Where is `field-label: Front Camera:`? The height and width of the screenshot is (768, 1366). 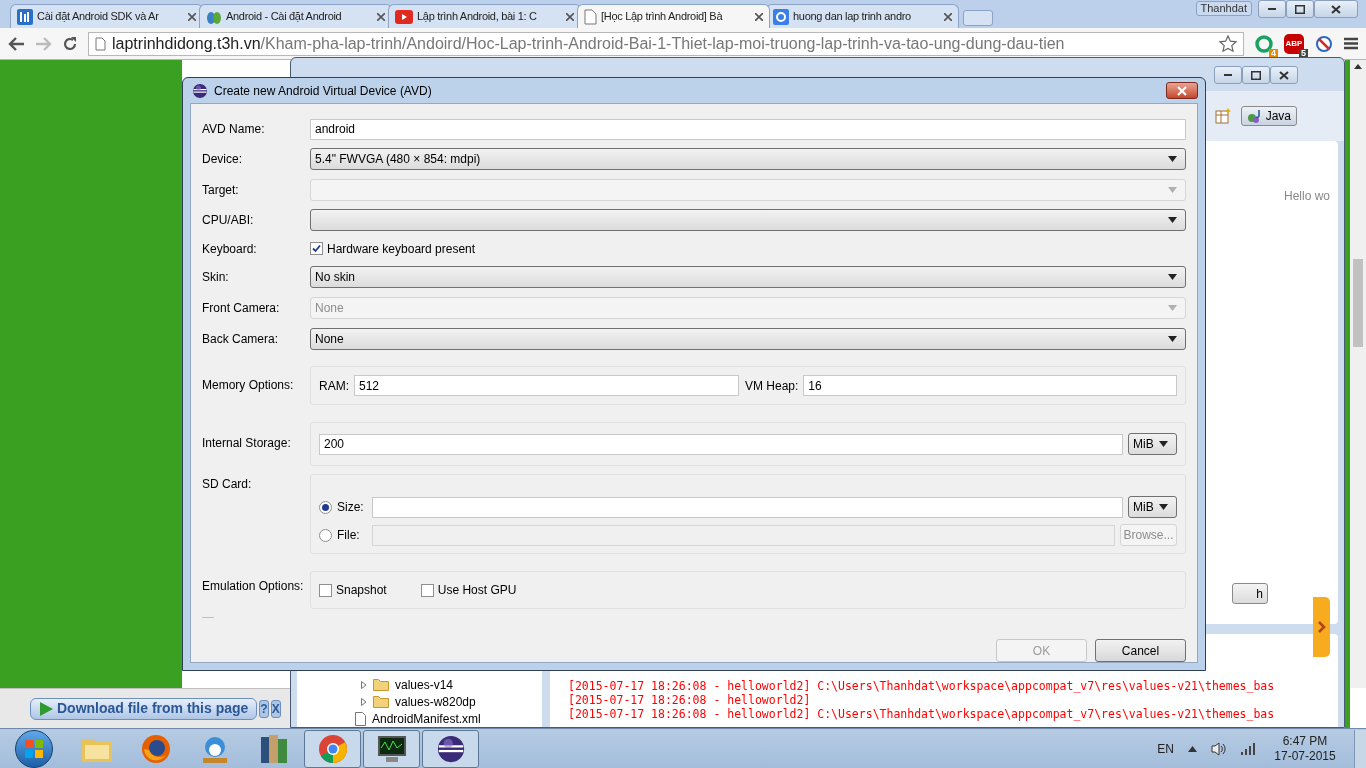
field-label: Front Camera: is located at coordinates (241, 308).